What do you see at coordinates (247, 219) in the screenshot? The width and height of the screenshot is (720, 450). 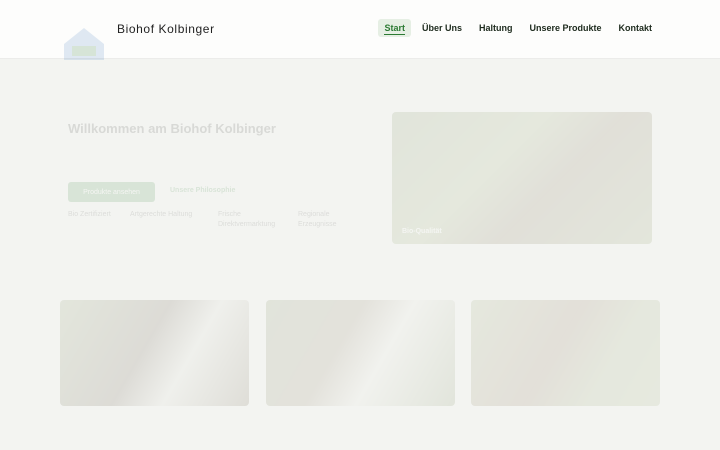 I see `feature-item: Frische Direktvermarktung` at bounding box center [247, 219].